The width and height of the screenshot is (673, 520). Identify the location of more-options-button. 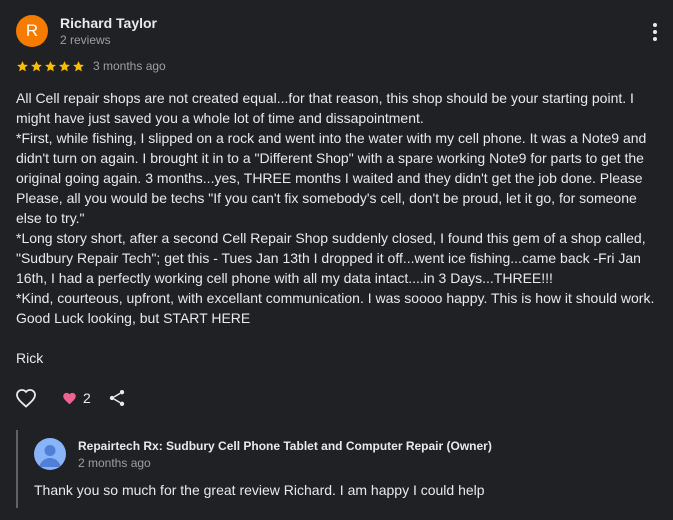
(655, 32).